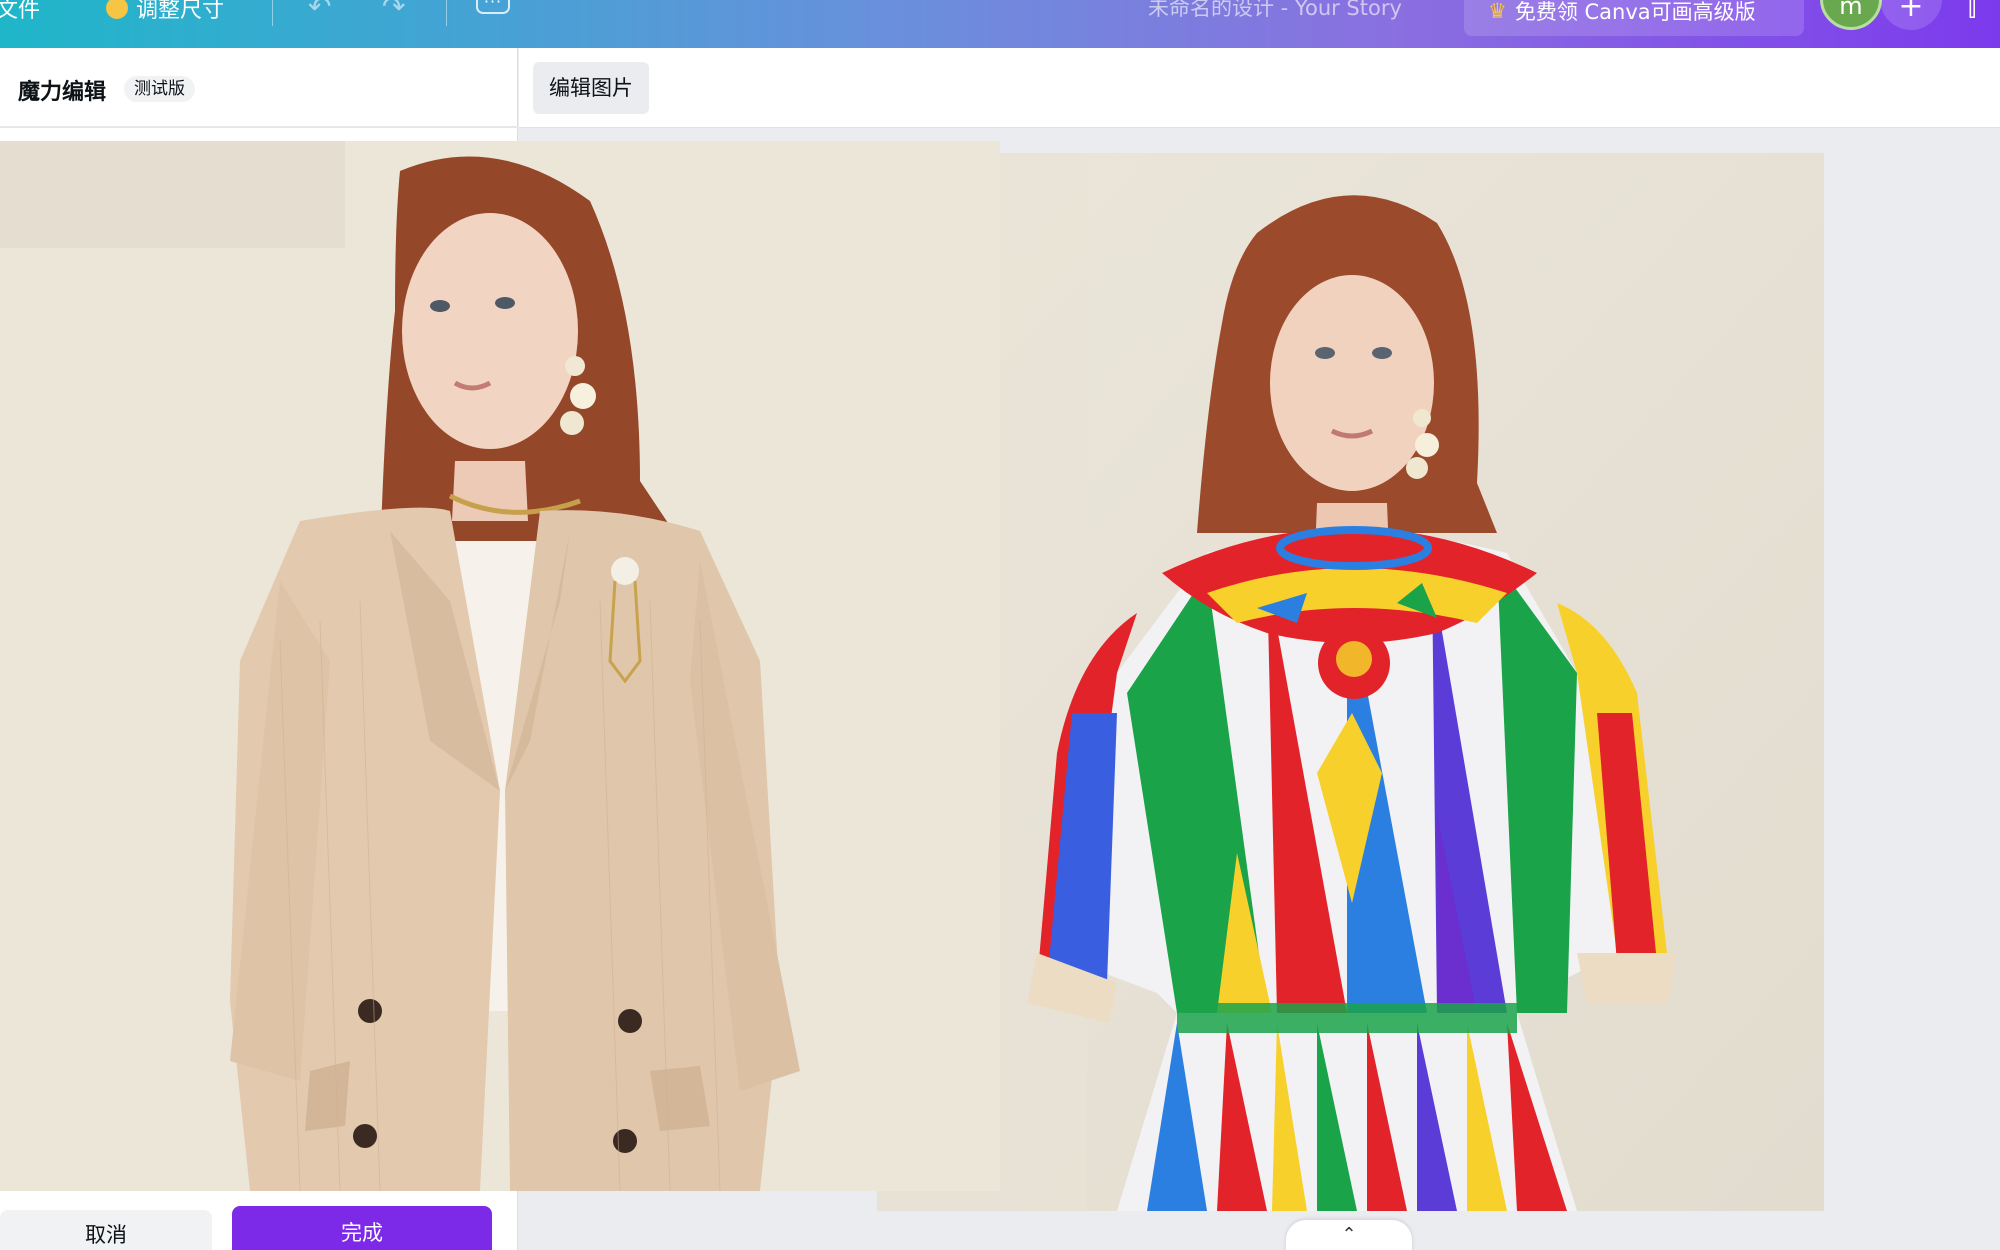 This screenshot has height=1250, width=2000. I want to click on redo-icon: ↷, so click(393, 11).